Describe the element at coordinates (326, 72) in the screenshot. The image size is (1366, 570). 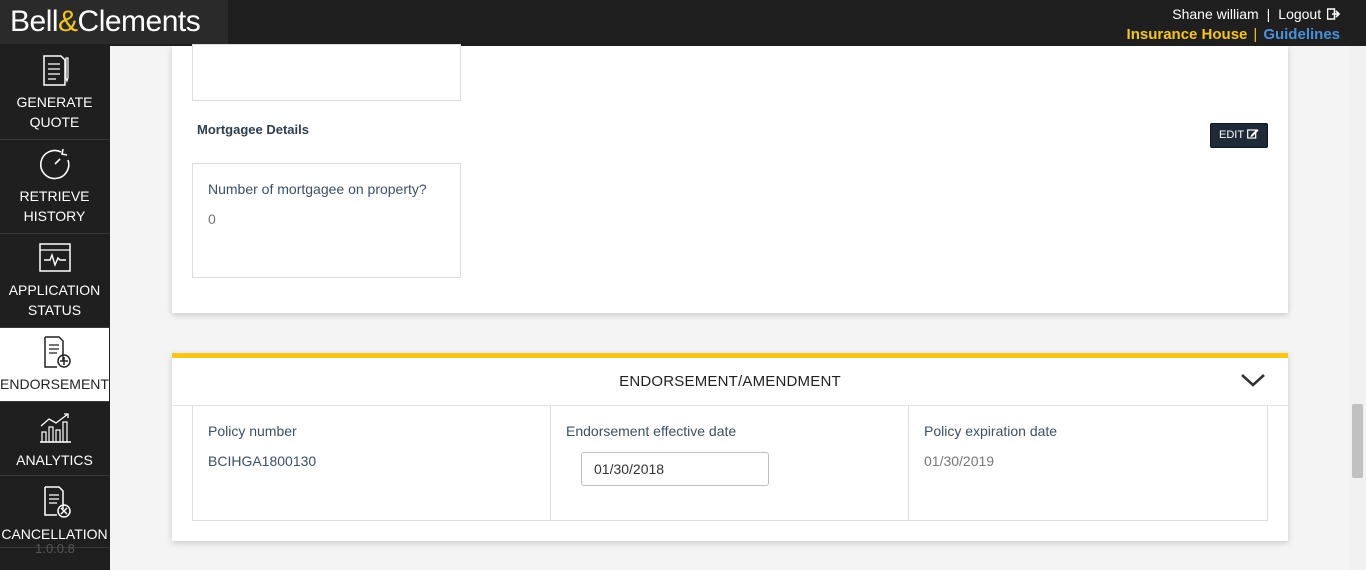
I see `previous-field-box` at that location.